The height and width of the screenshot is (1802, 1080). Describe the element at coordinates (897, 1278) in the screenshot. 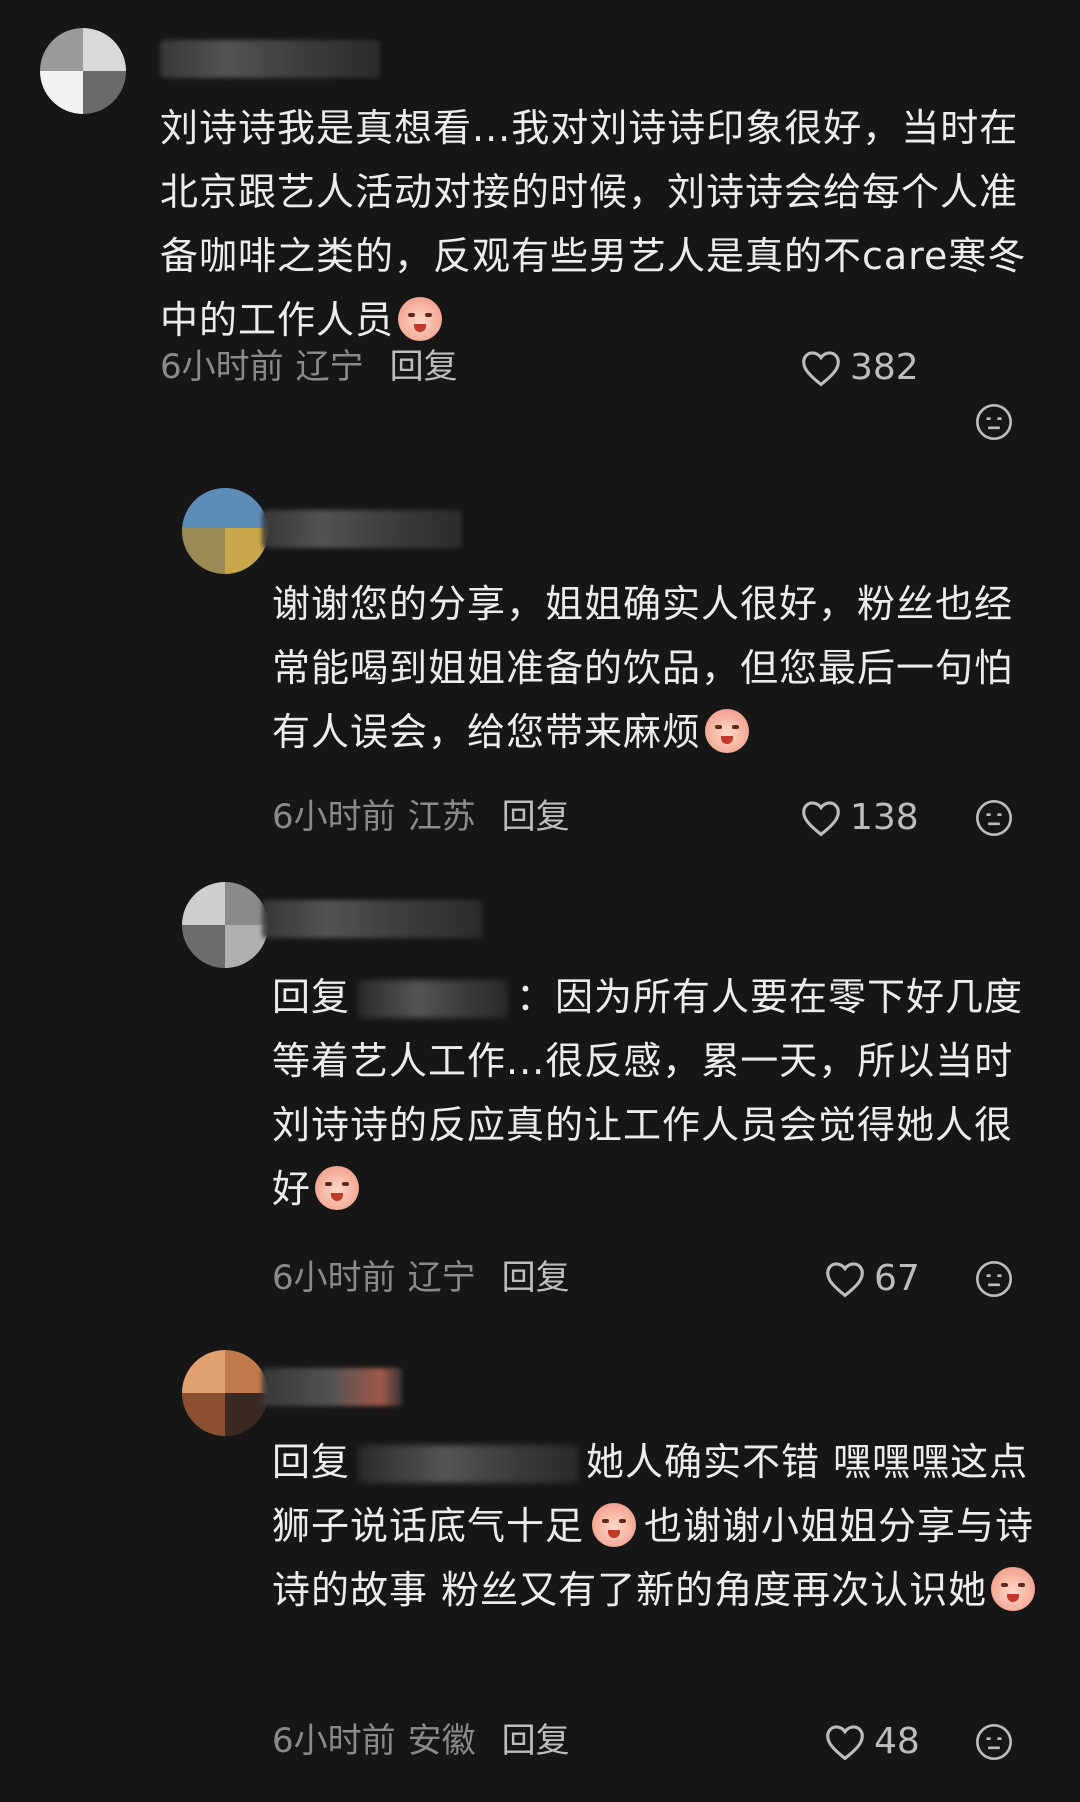

I see `like-count: 67` at that location.